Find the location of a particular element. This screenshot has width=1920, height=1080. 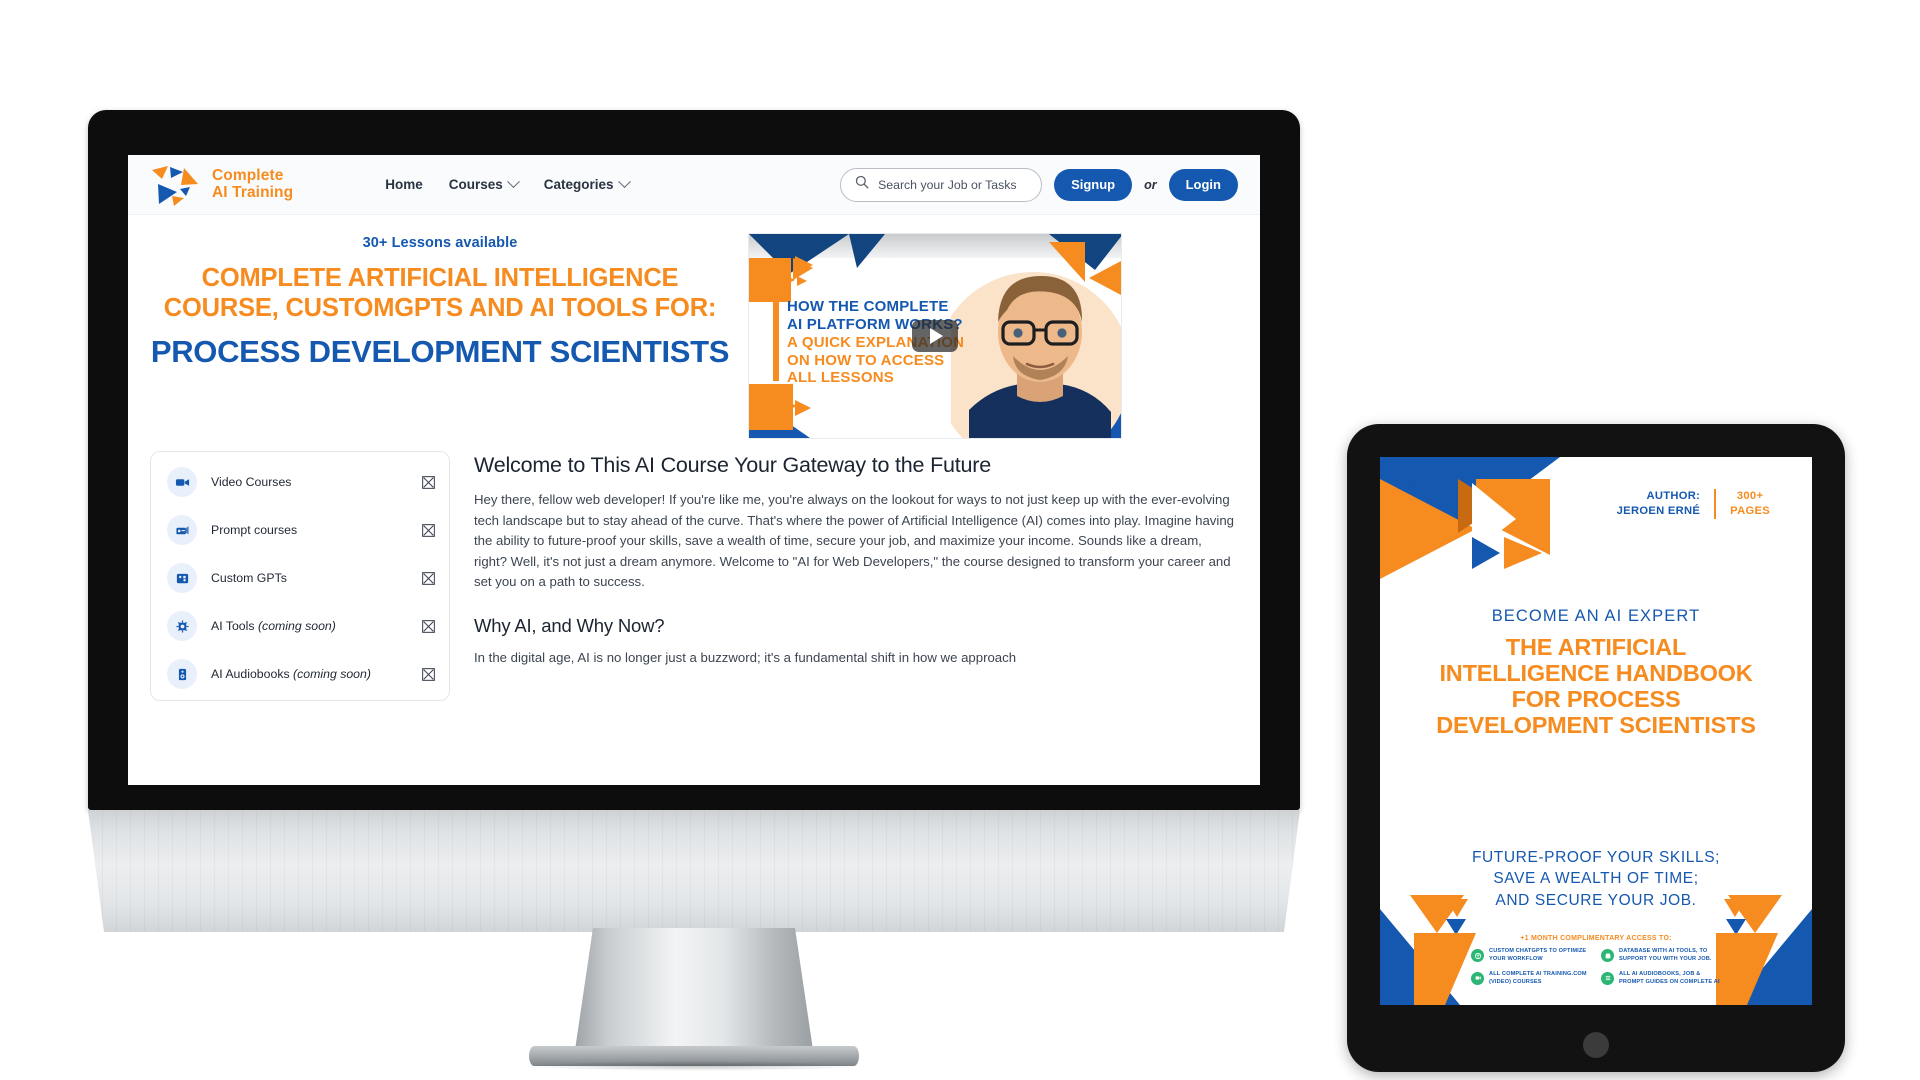

nav-item-courses: Courses is located at coordinates (484, 183).